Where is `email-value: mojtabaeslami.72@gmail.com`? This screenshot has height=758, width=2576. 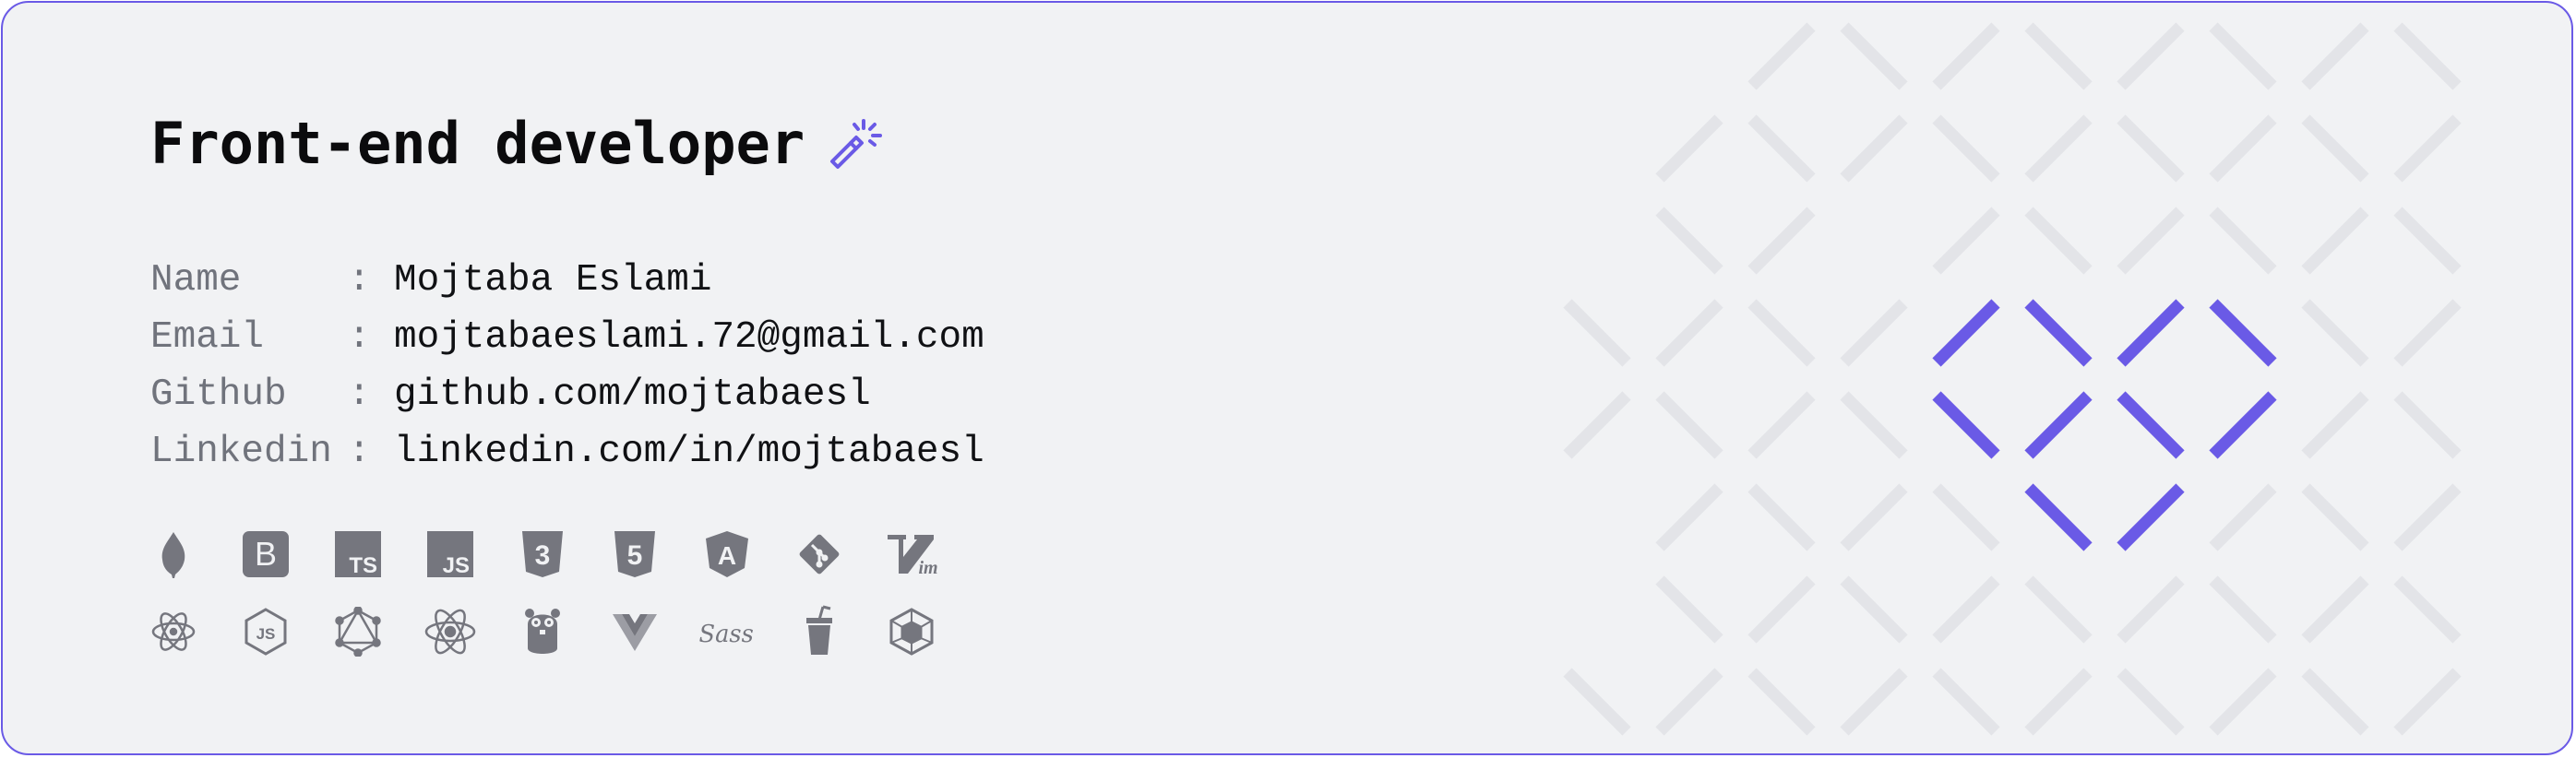 email-value: mojtabaeslami.72@gmail.com is located at coordinates (689, 338).